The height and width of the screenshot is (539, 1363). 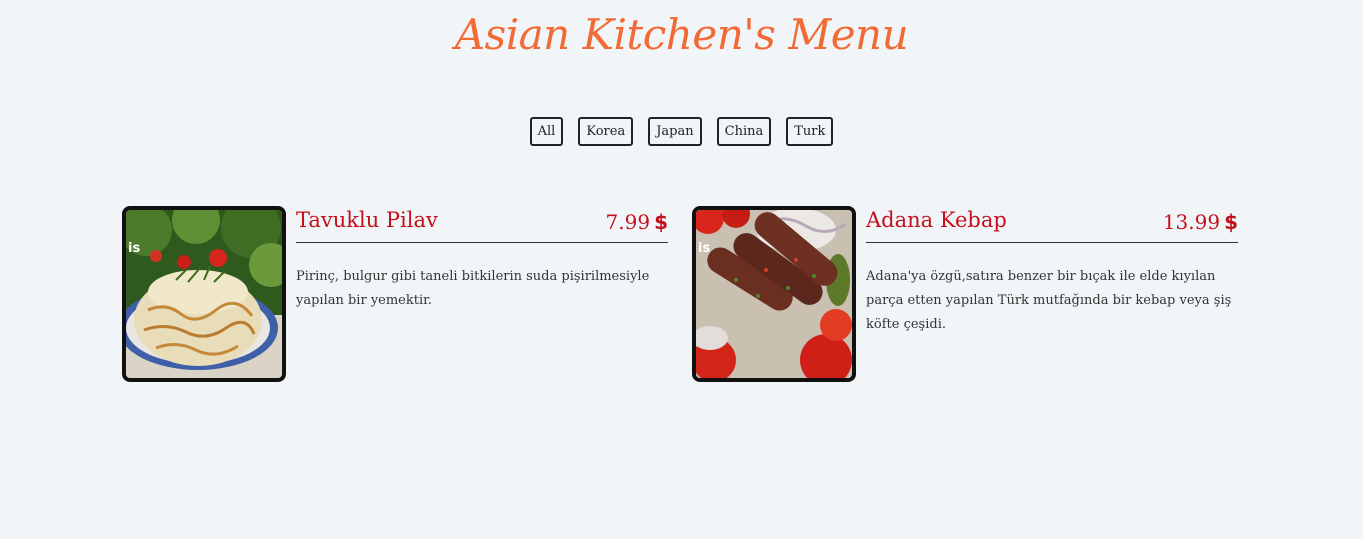 I want to click on price-value: 13.99, so click(x=1191, y=222).